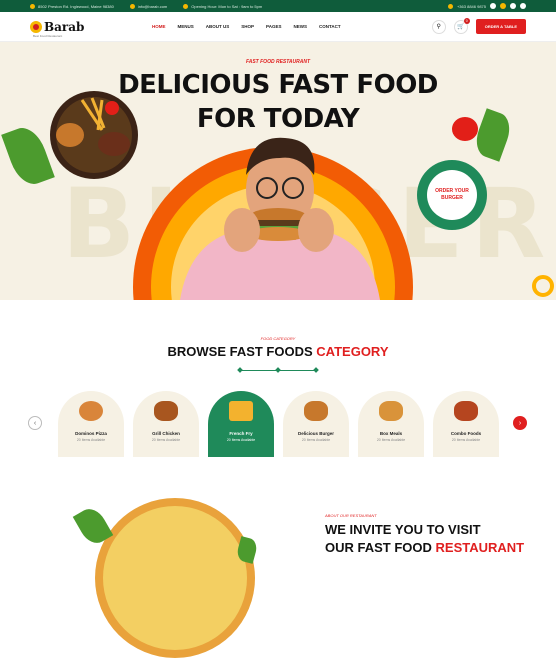 This screenshot has width=556, height=658. What do you see at coordinates (91, 433) in the screenshot?
I see `category-name: Dominos Pizza` at bounding box center [91, 433].